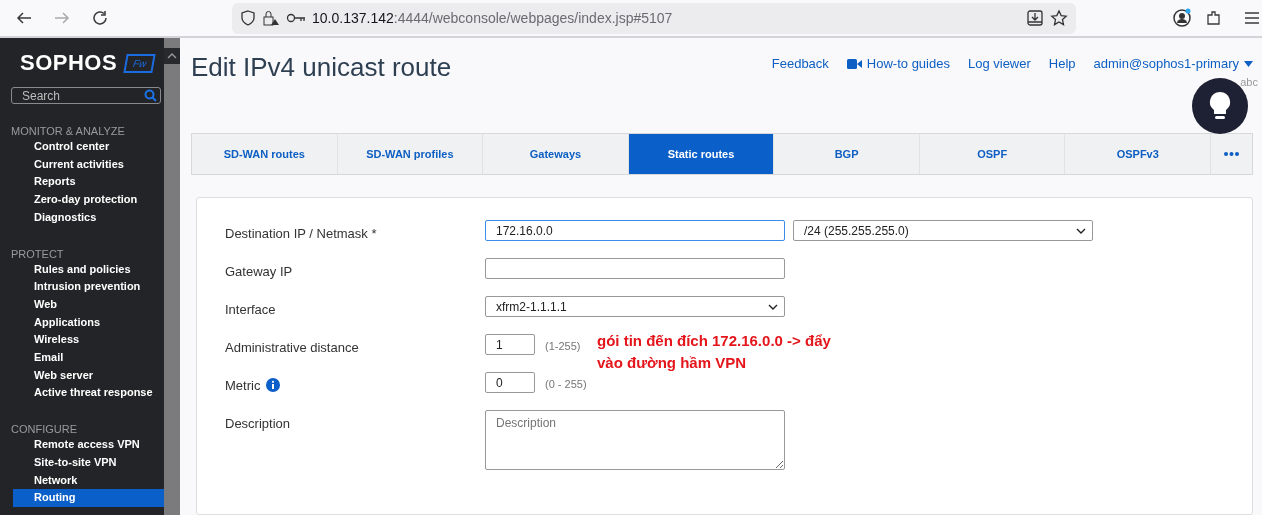 The image size is (1262, 515). What do you see at coordinates (88, 269) in the screenshot?
I see `sidebar-item: Rules and policies` at bounding box center [88, 269].